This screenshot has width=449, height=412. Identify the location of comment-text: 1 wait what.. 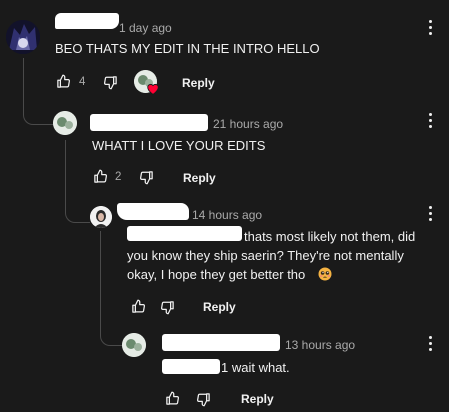
(255, 367).